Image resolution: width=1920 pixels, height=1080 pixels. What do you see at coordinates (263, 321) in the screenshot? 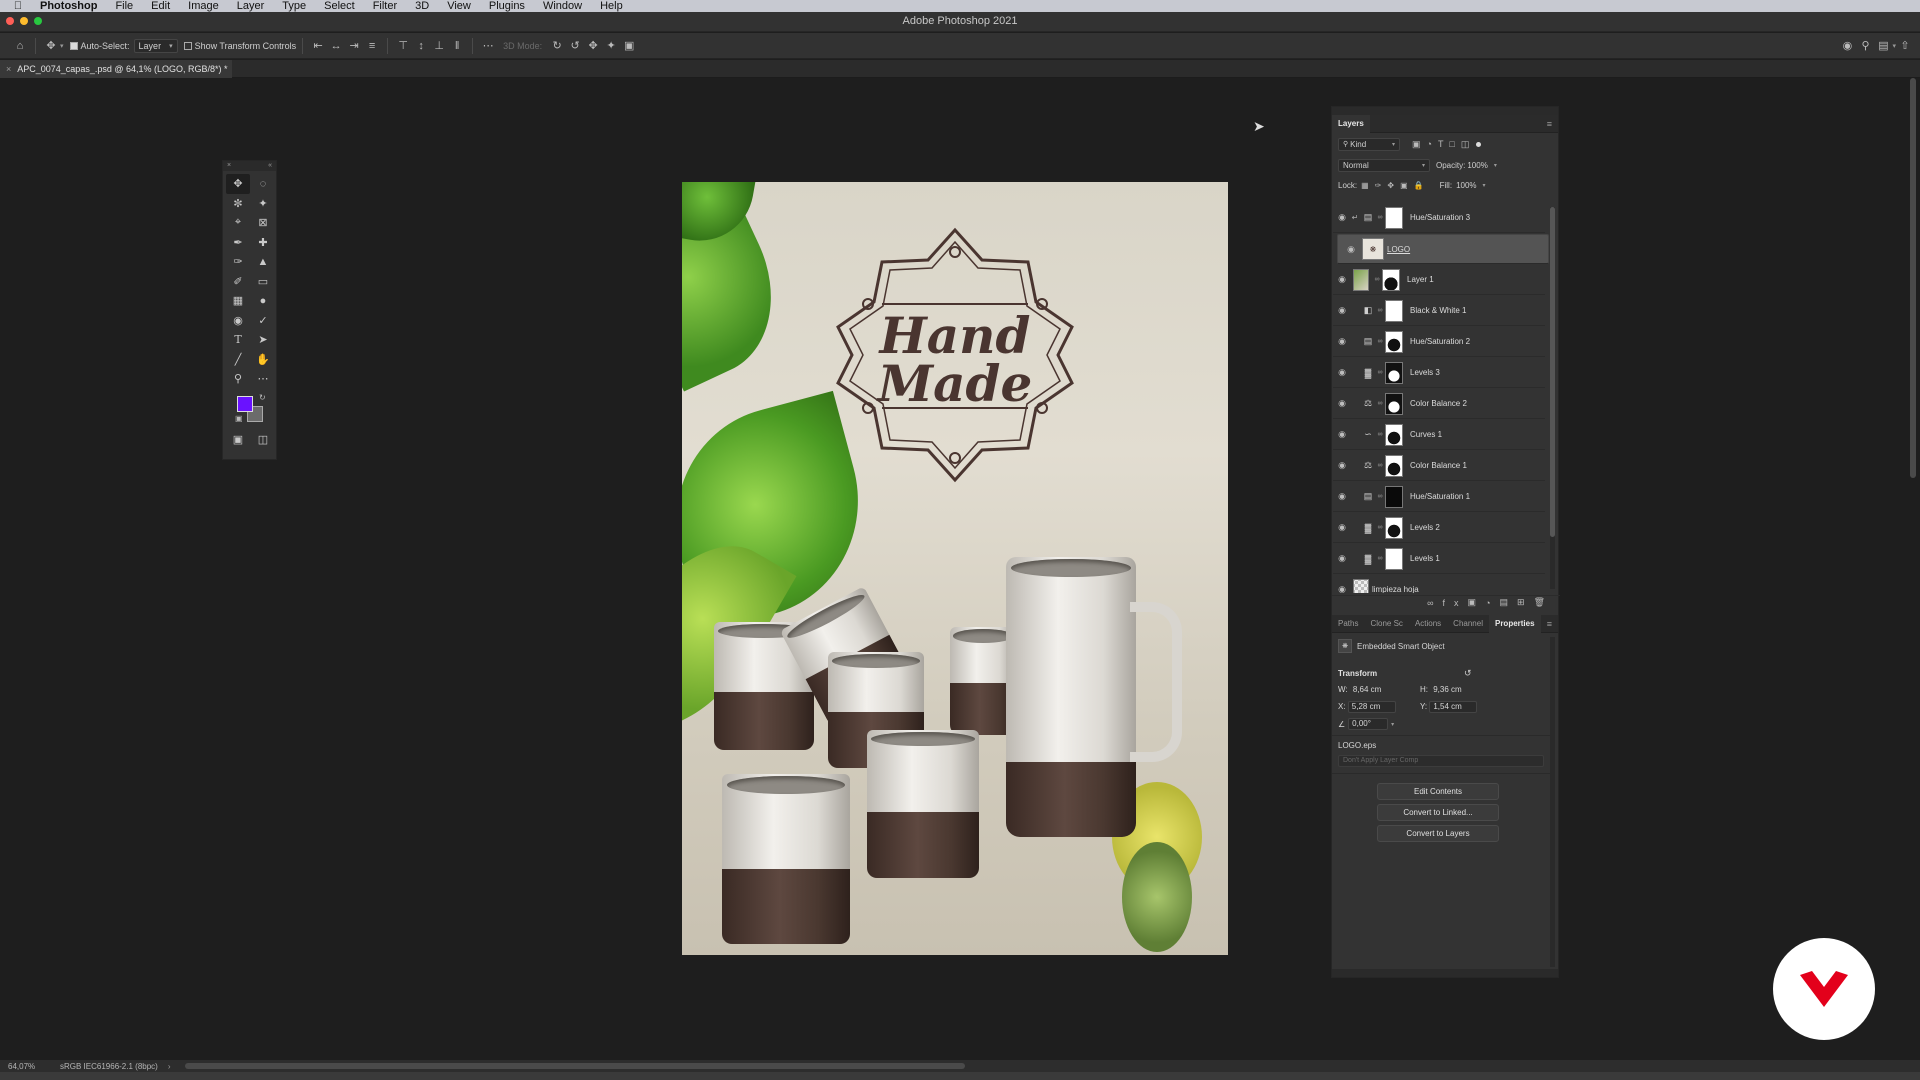
I see `pen-tool-icon: ✓` at bounding box center [263, 321].